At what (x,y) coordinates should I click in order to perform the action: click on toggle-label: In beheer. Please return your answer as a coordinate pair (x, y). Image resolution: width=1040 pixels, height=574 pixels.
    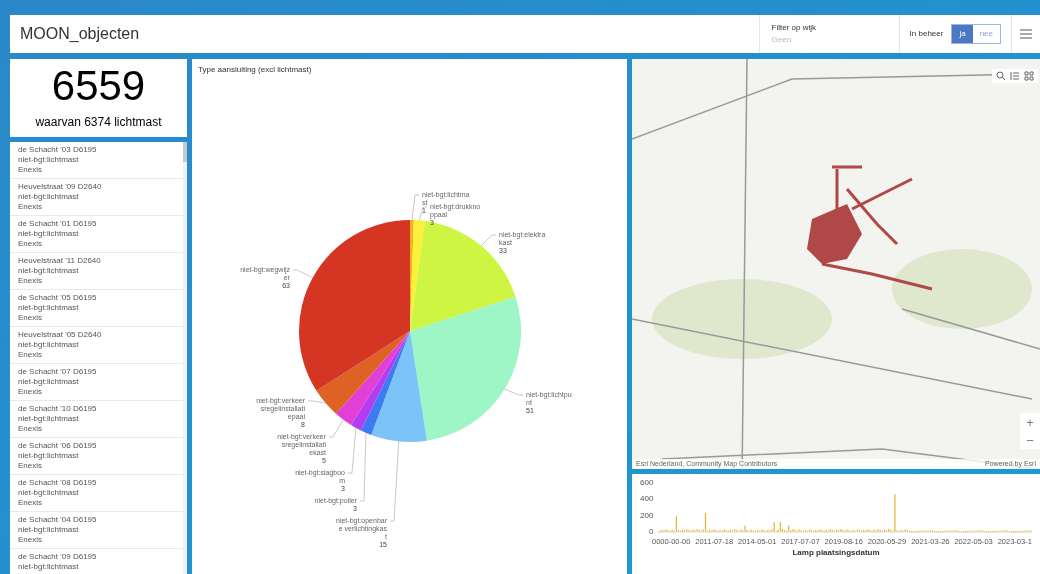
    Looking at the image, I should click on (926, 34).